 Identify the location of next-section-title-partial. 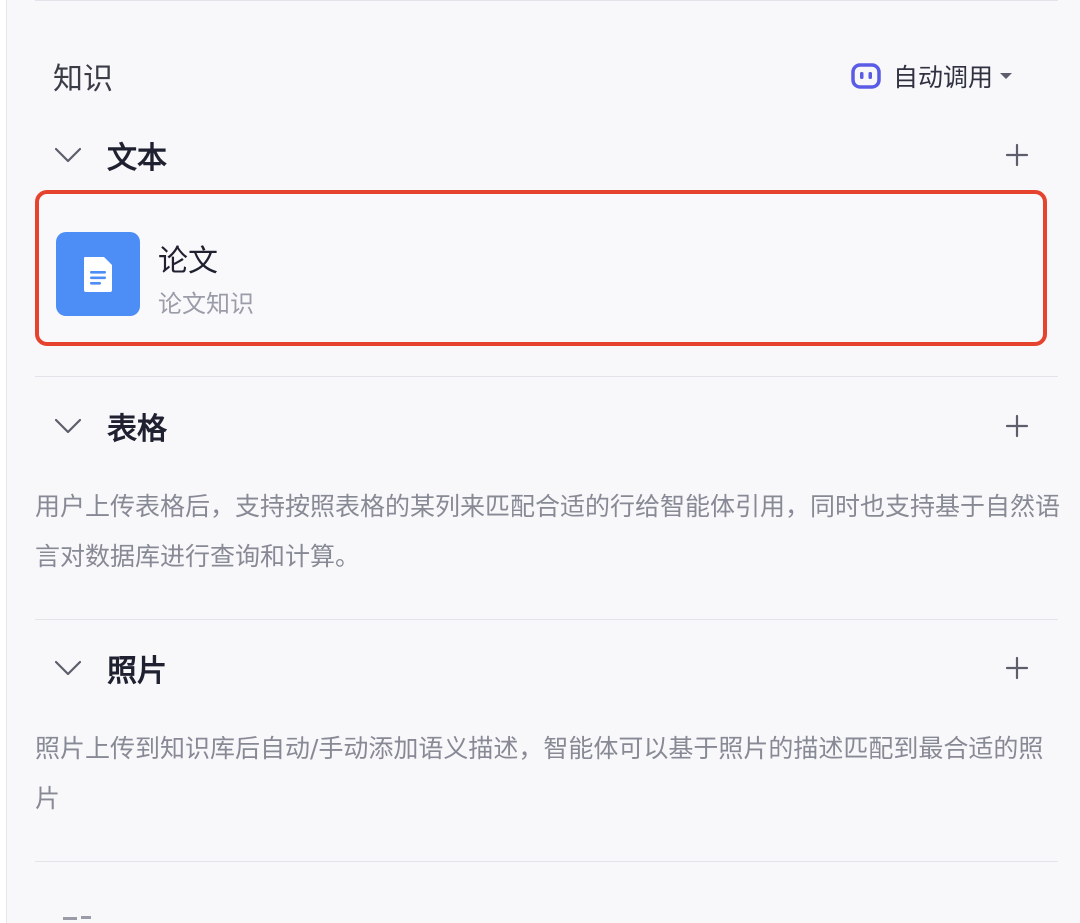
(81, 915).